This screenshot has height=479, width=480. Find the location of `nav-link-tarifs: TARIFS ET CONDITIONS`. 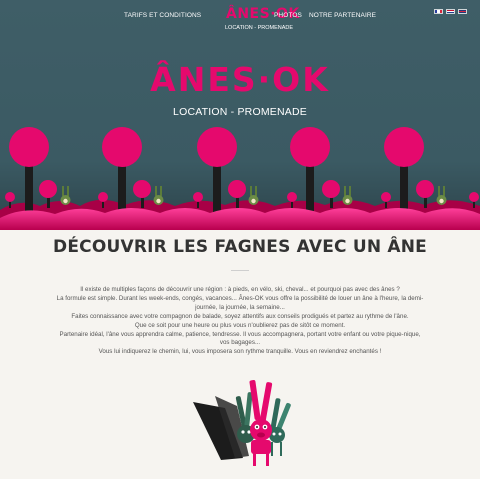

nav-link-tarifs: TARIFS ET CONDITIONS is located at coordinates (162, 15).